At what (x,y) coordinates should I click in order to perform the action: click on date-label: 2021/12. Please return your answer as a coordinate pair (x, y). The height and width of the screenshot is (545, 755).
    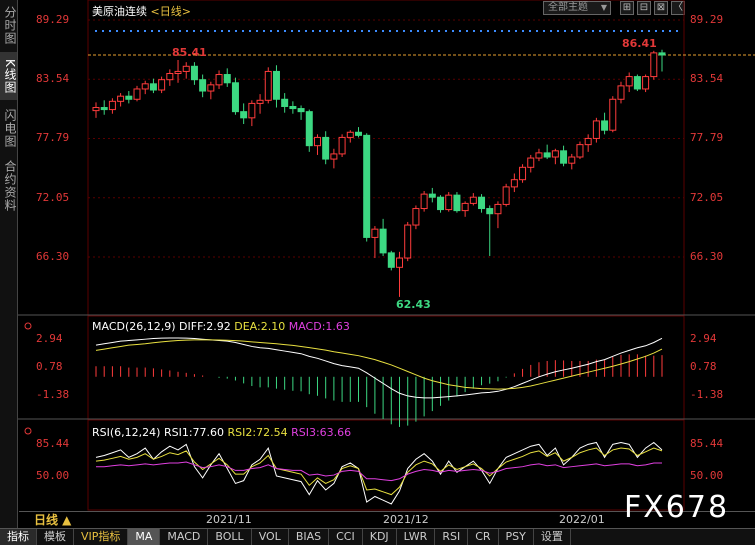
    Looking at the image, I should click on (406, 519).